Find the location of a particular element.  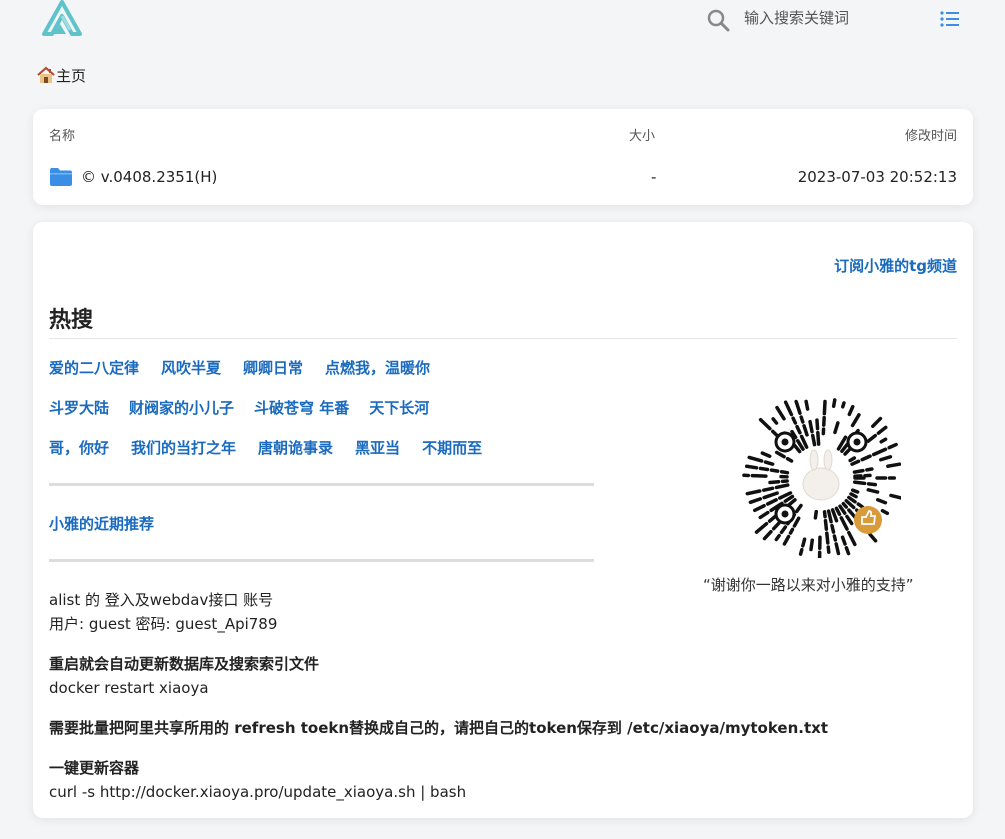

top-header is located at coordinates (502, 20).